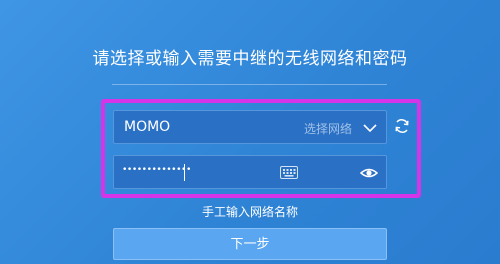  What do you see at coordinates (147, 127) in the screenshot?
I see `network-name-value: MOMO` at bounding box center [147, 127].